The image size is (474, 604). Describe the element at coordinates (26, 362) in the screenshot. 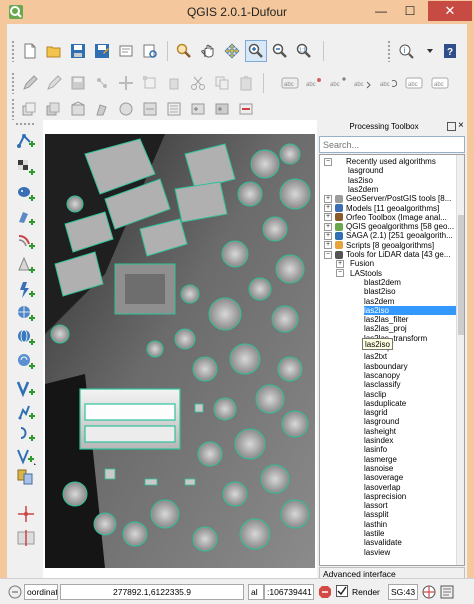

I see `add-delimited-text-icon` at that location.